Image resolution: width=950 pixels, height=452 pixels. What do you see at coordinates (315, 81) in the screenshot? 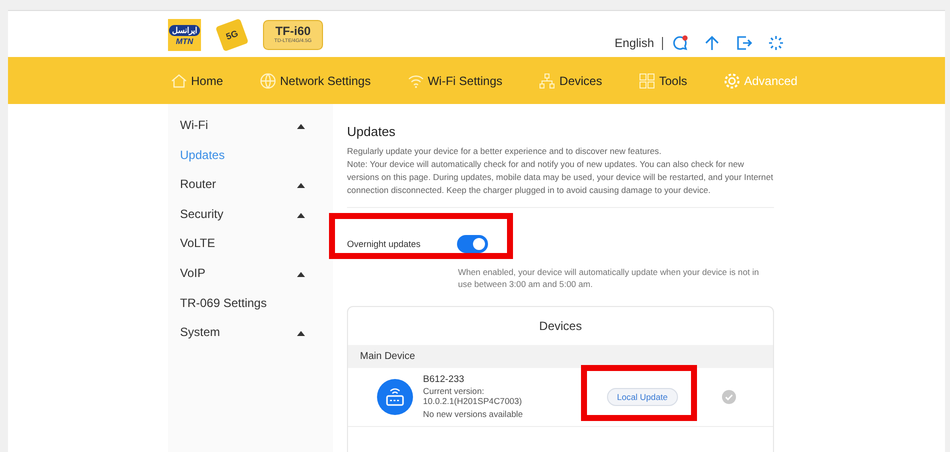
I see `nav-tab: Network Settings` at bounding box center [315, 81].